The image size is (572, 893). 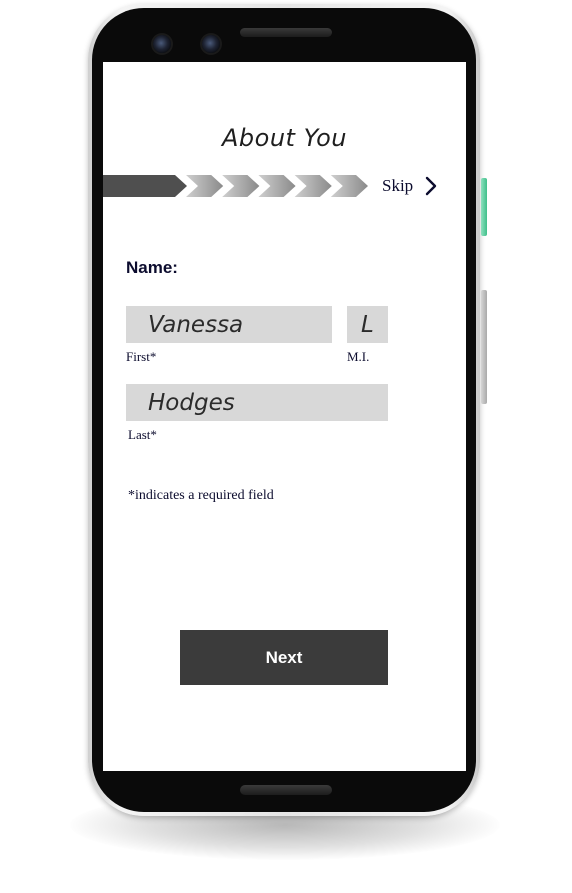 I want to click on progress-step-complete, so click(x=145, y=186).